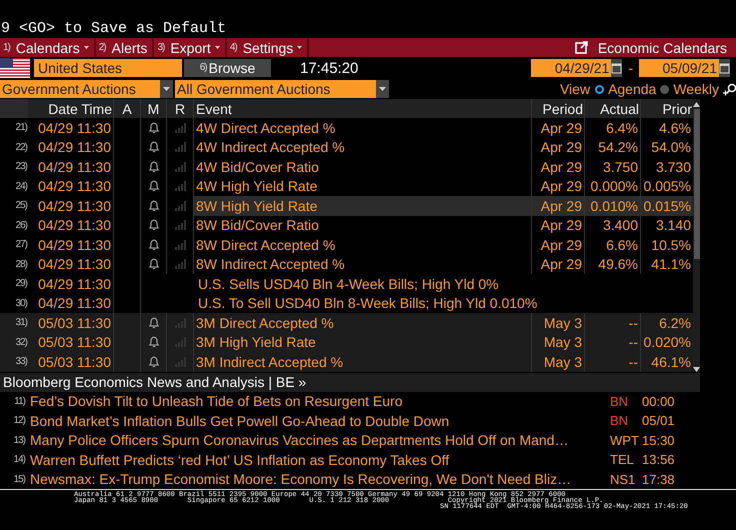  Describe the element at coordinates (346, 206) in the screenshot. I see `table-row: 25) 04/29 11:30 8W High Yield Rate Apr 29 0.010% 0.015%` at that location.